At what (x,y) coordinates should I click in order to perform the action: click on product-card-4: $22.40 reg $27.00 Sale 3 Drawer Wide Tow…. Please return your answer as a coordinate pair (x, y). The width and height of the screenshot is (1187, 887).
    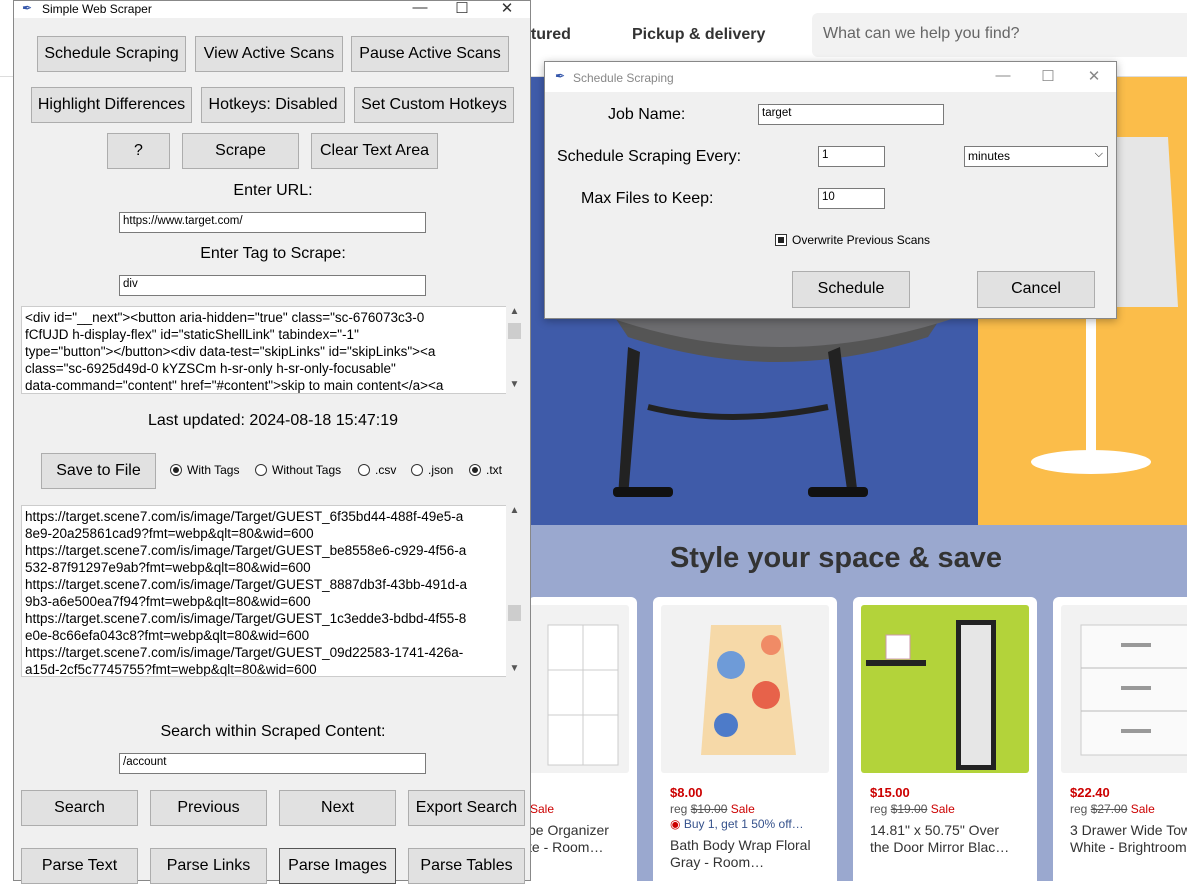
    Looking at the image, I should click on (1120, 742).